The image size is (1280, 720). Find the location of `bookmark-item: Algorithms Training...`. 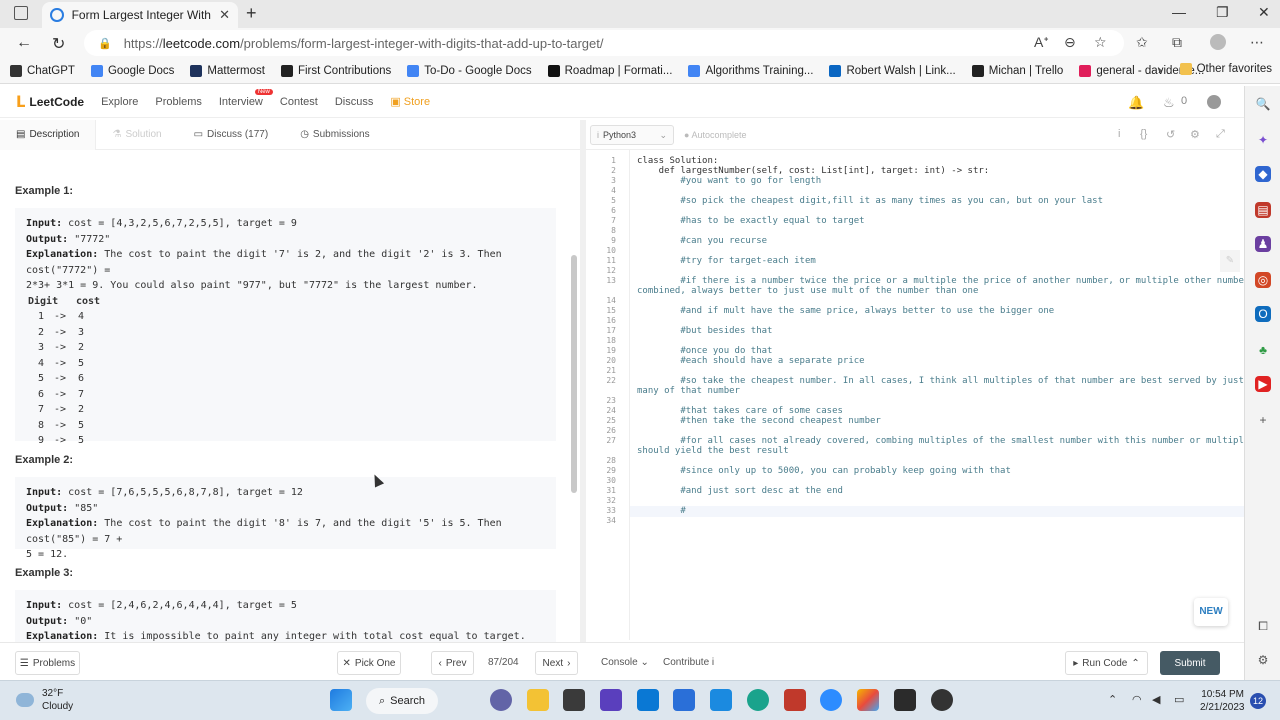

bookmark-item: Algorithms Training... is located at coordinates (750, 70).